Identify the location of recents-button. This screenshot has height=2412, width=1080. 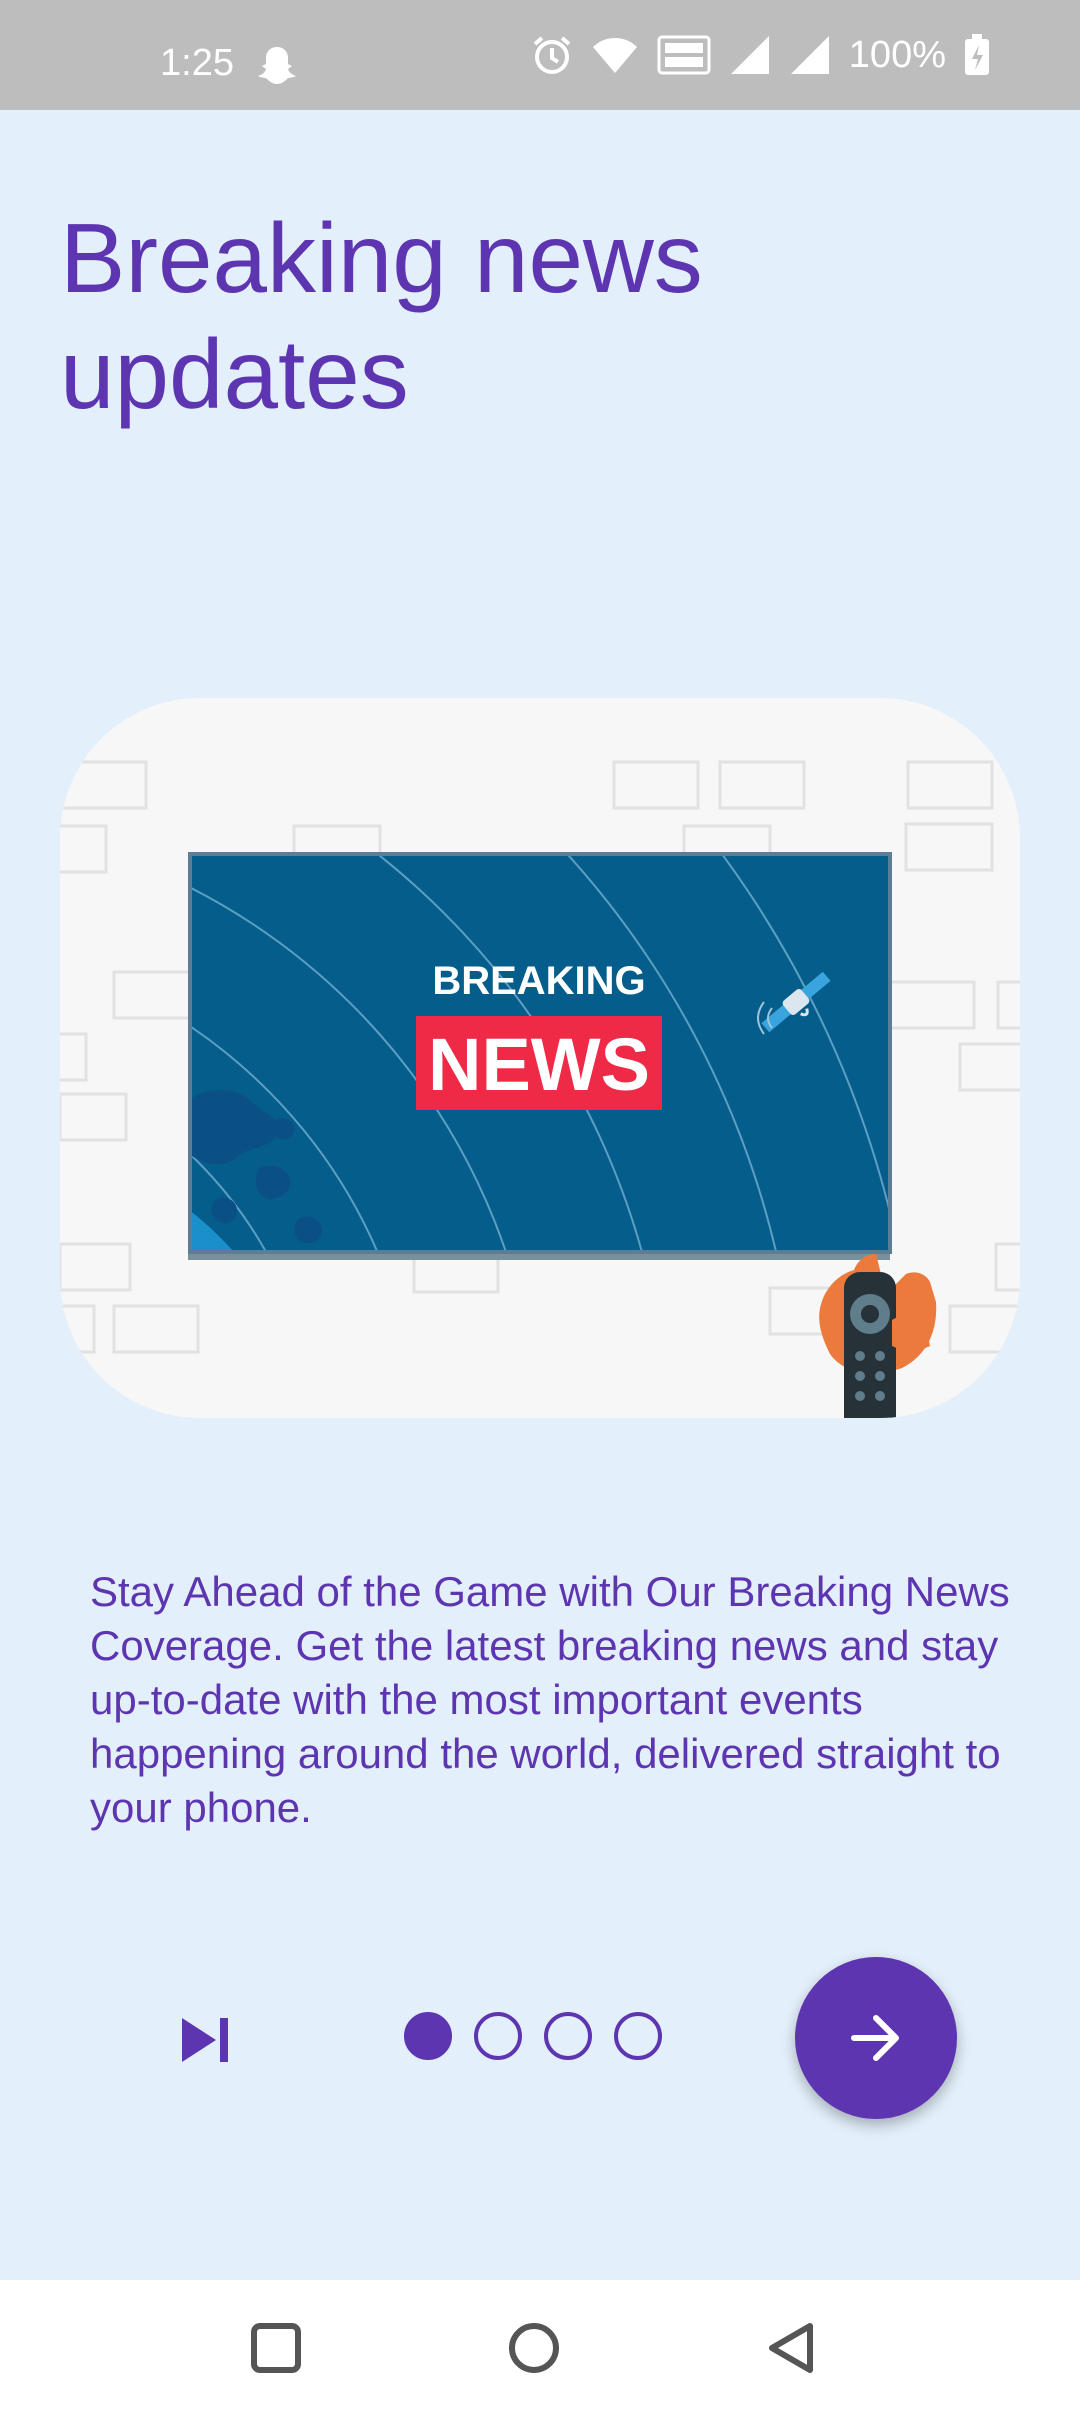
(276, 2348).